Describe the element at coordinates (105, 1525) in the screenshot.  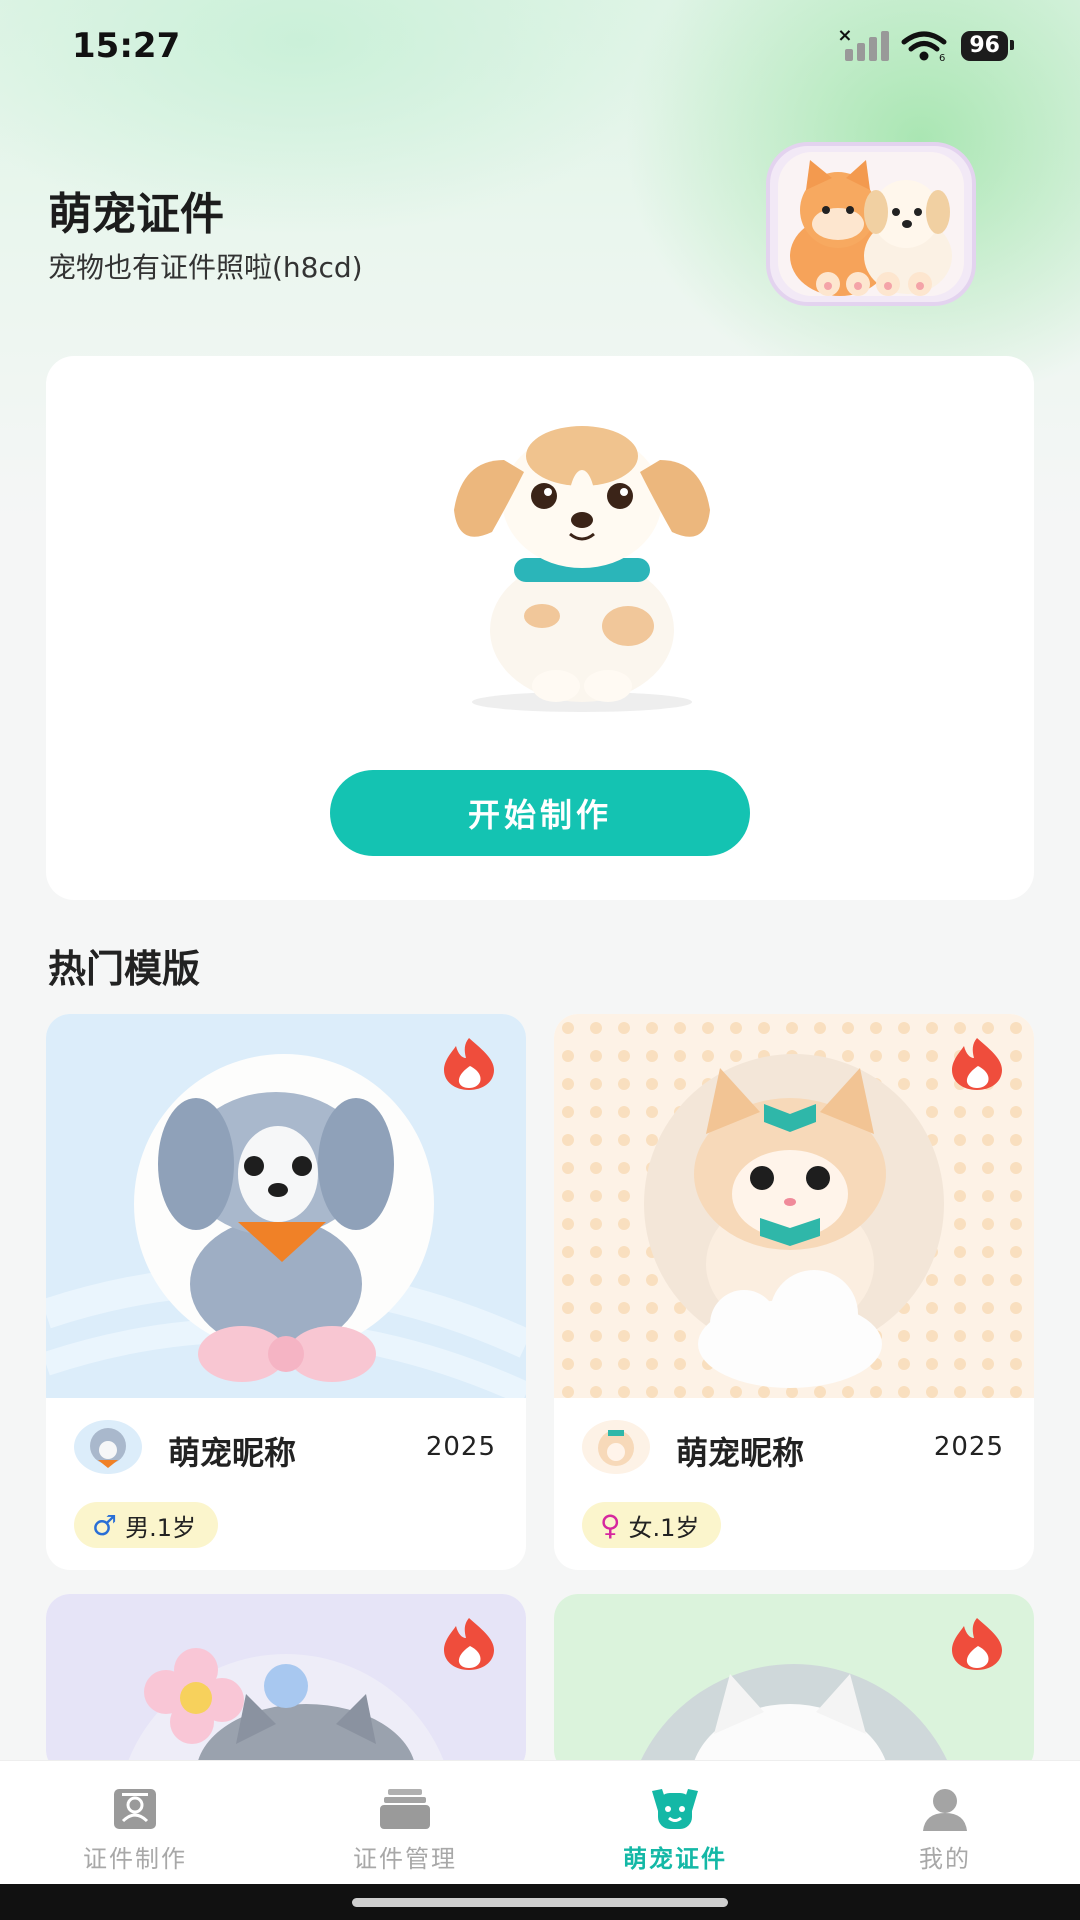
I see `male-icon: ♂` at that location.